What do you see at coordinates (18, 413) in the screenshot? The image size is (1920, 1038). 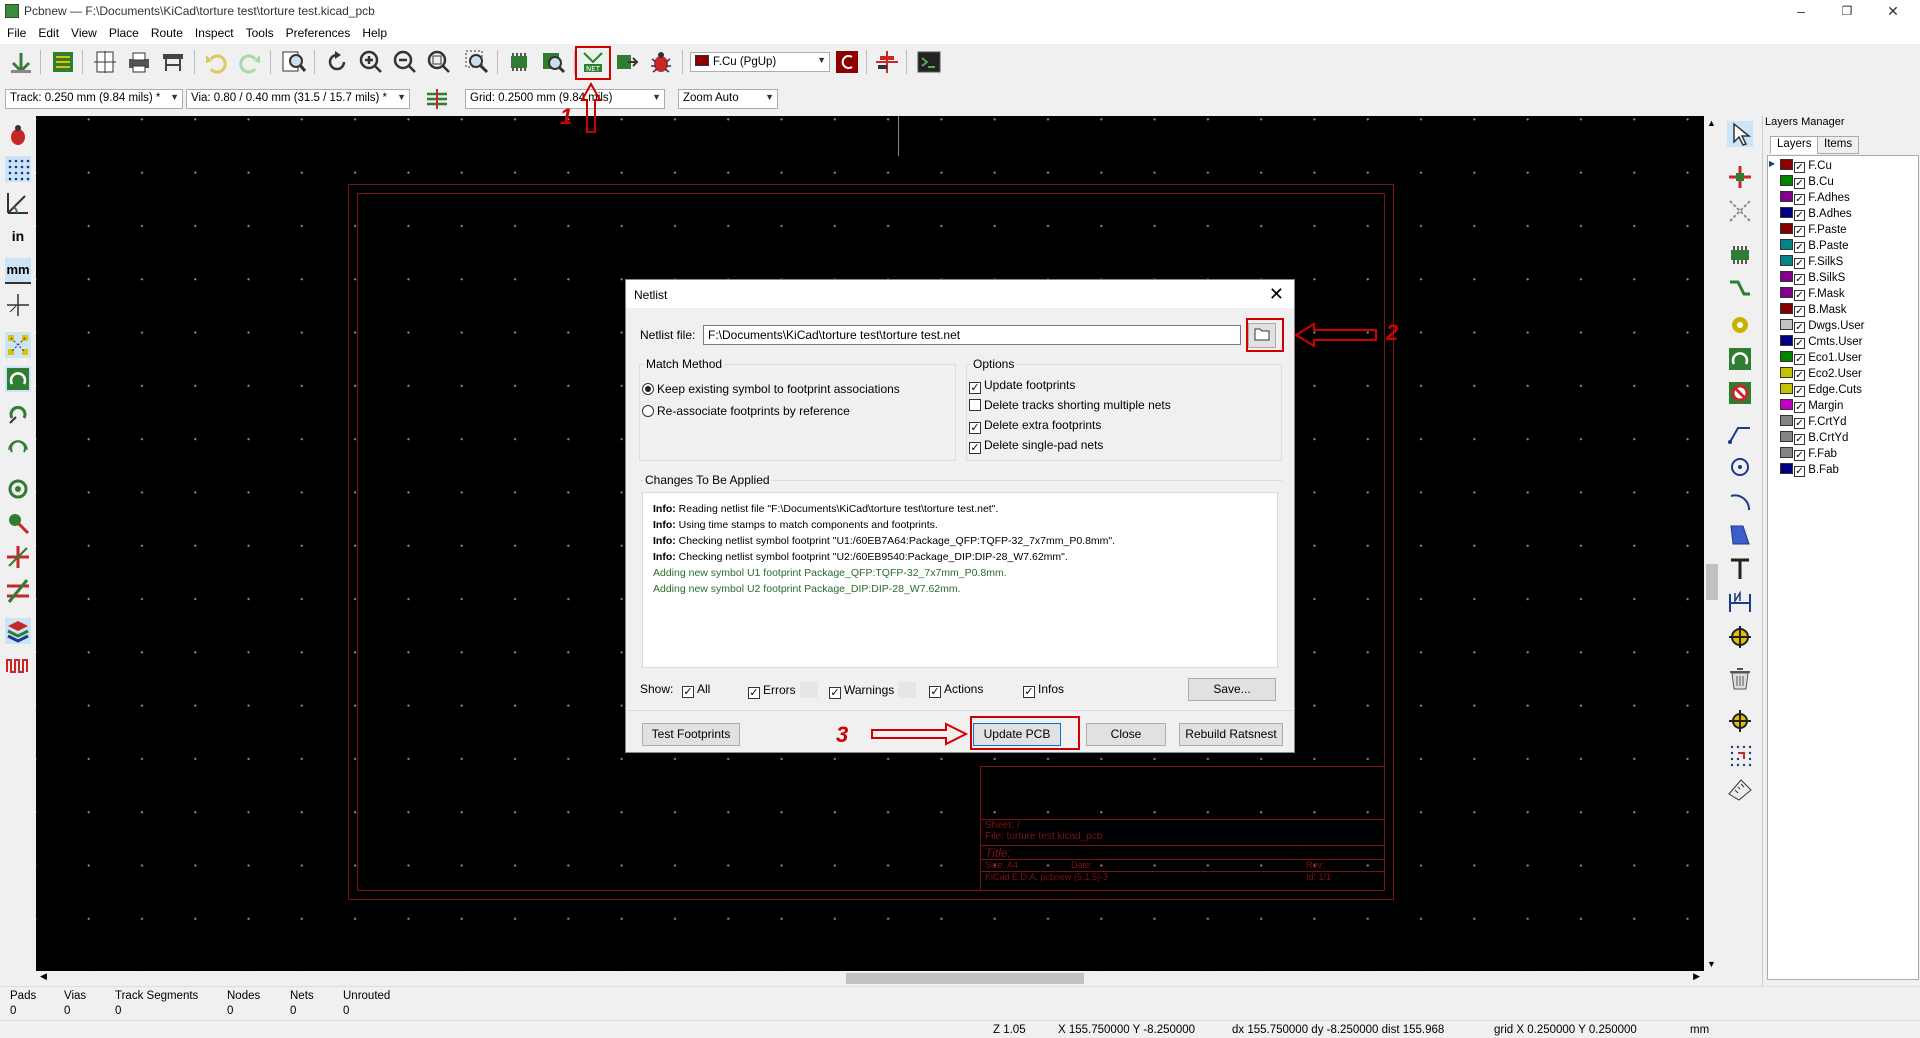 I see `zone-outline-icon` at bounding box center [18, 413].